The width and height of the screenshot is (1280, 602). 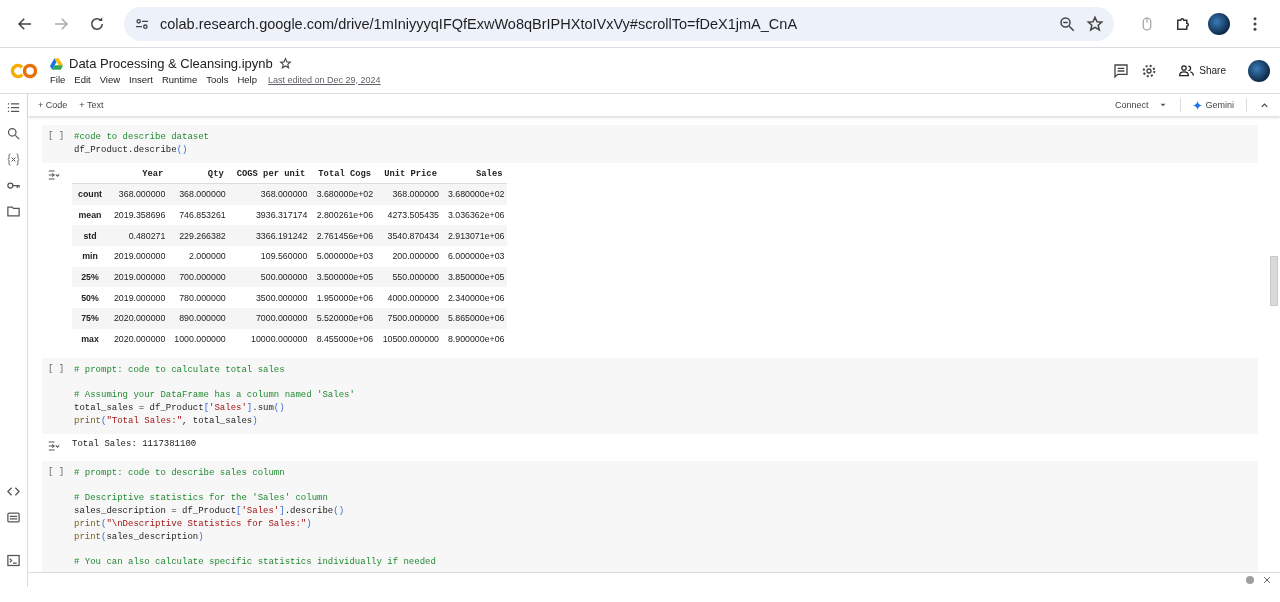 I want to click on column-header: Qty, so click(x=198, y=174).